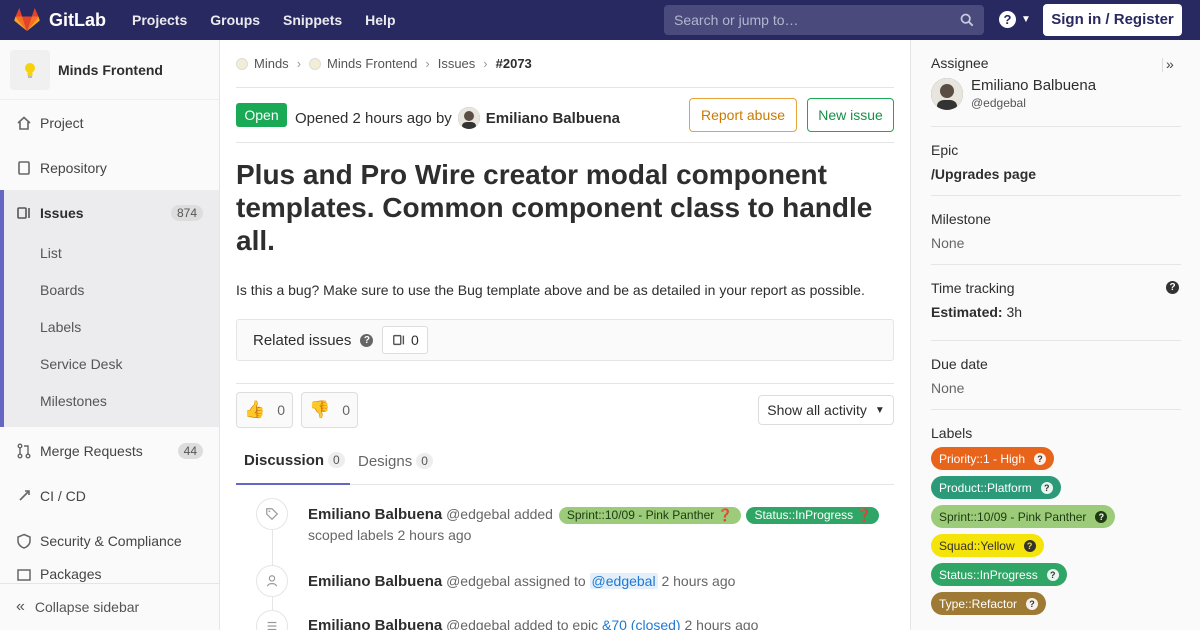 The width and height of the screenshot is (1200, 630). I want to click on sidebar-item-project: Project, so click(109, 122).